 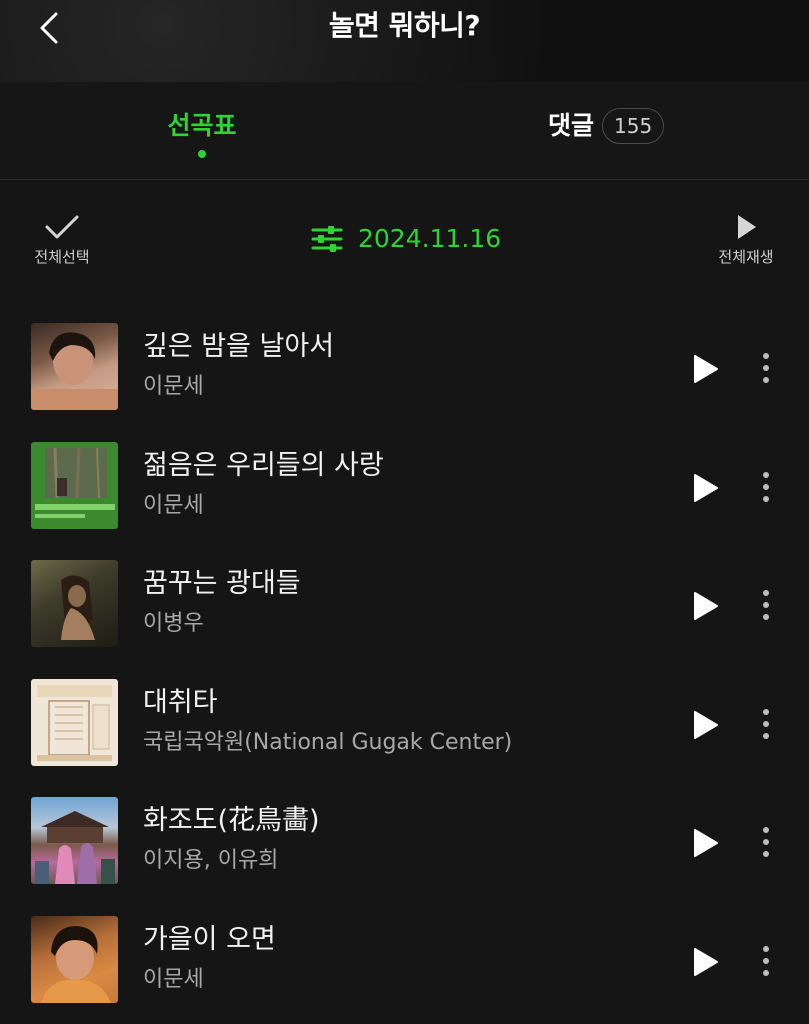 What do you see at coordinates (404, 485) in the screenshot?
I see `list-item: 젊음은 우리들의 사랑 이문세` at bounding box center [404, 485].